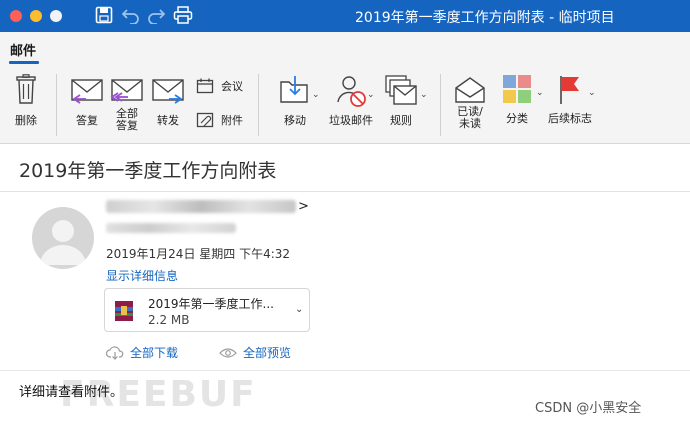  What do you see at coordinates (517, 89) in the screenshot?
I see `categorize-icon` at bounding box center [517, 89].